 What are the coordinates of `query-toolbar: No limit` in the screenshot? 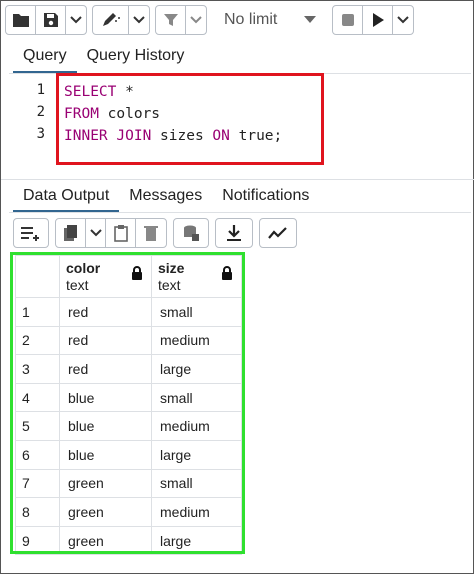 It's located at (238, 20).